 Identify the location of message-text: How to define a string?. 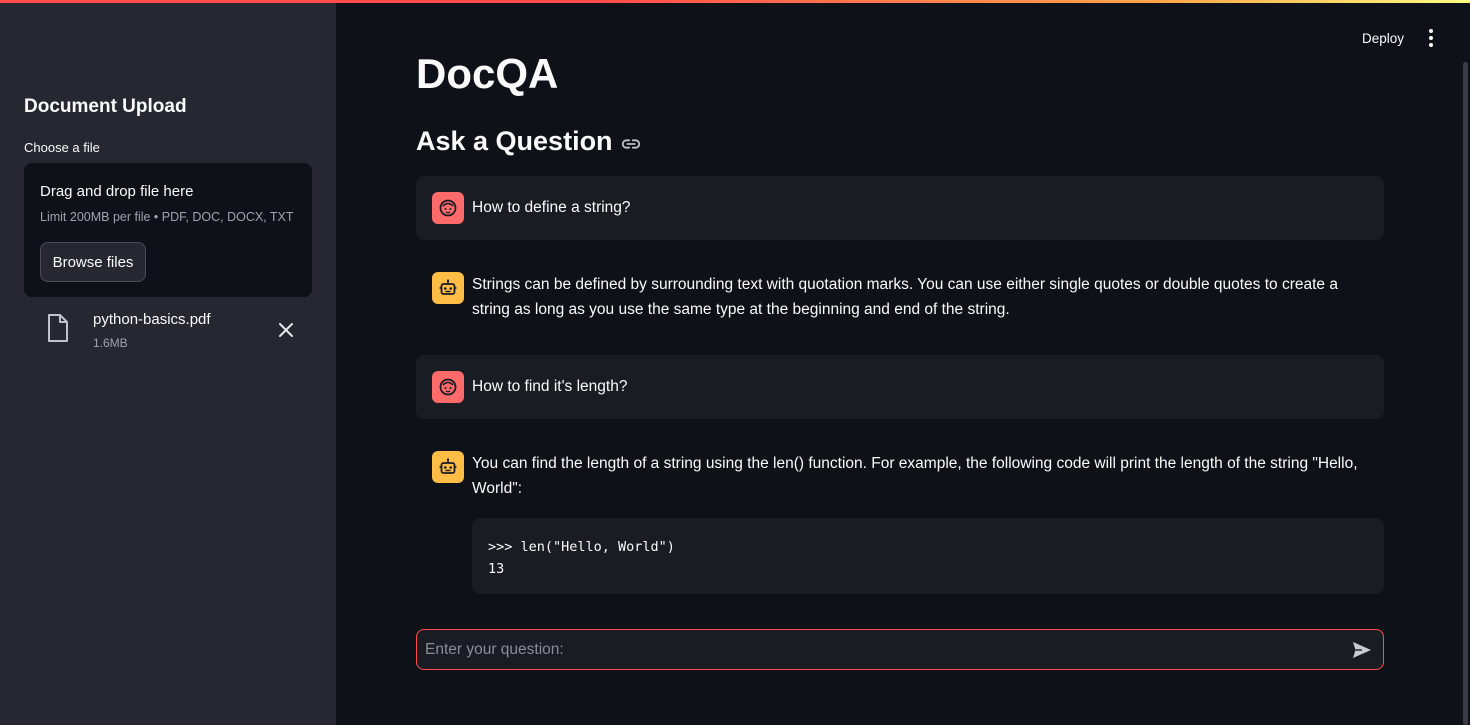
(551, 207).